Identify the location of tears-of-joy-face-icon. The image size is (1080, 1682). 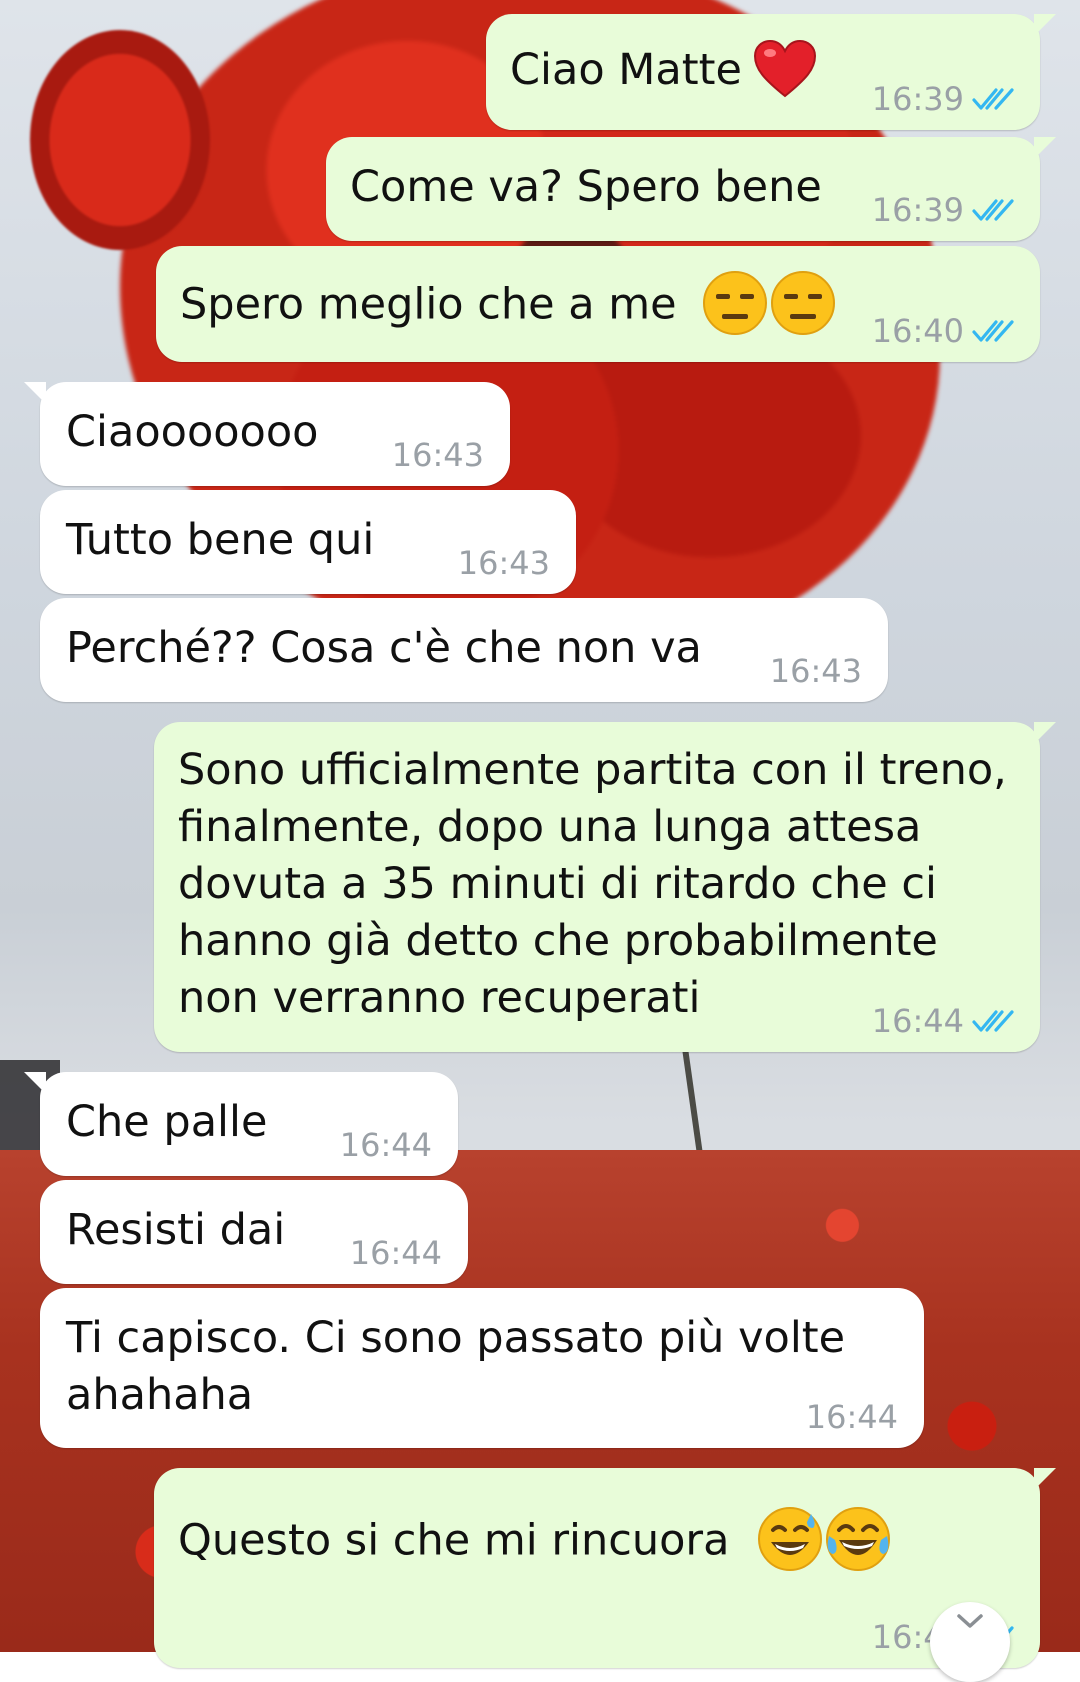
(858, 1539).